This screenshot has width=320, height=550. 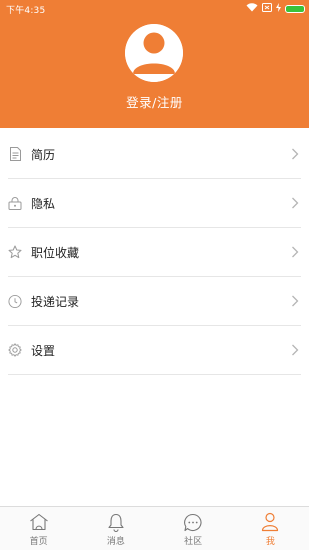 I want to click on avatar, so click(x=154, y=53).